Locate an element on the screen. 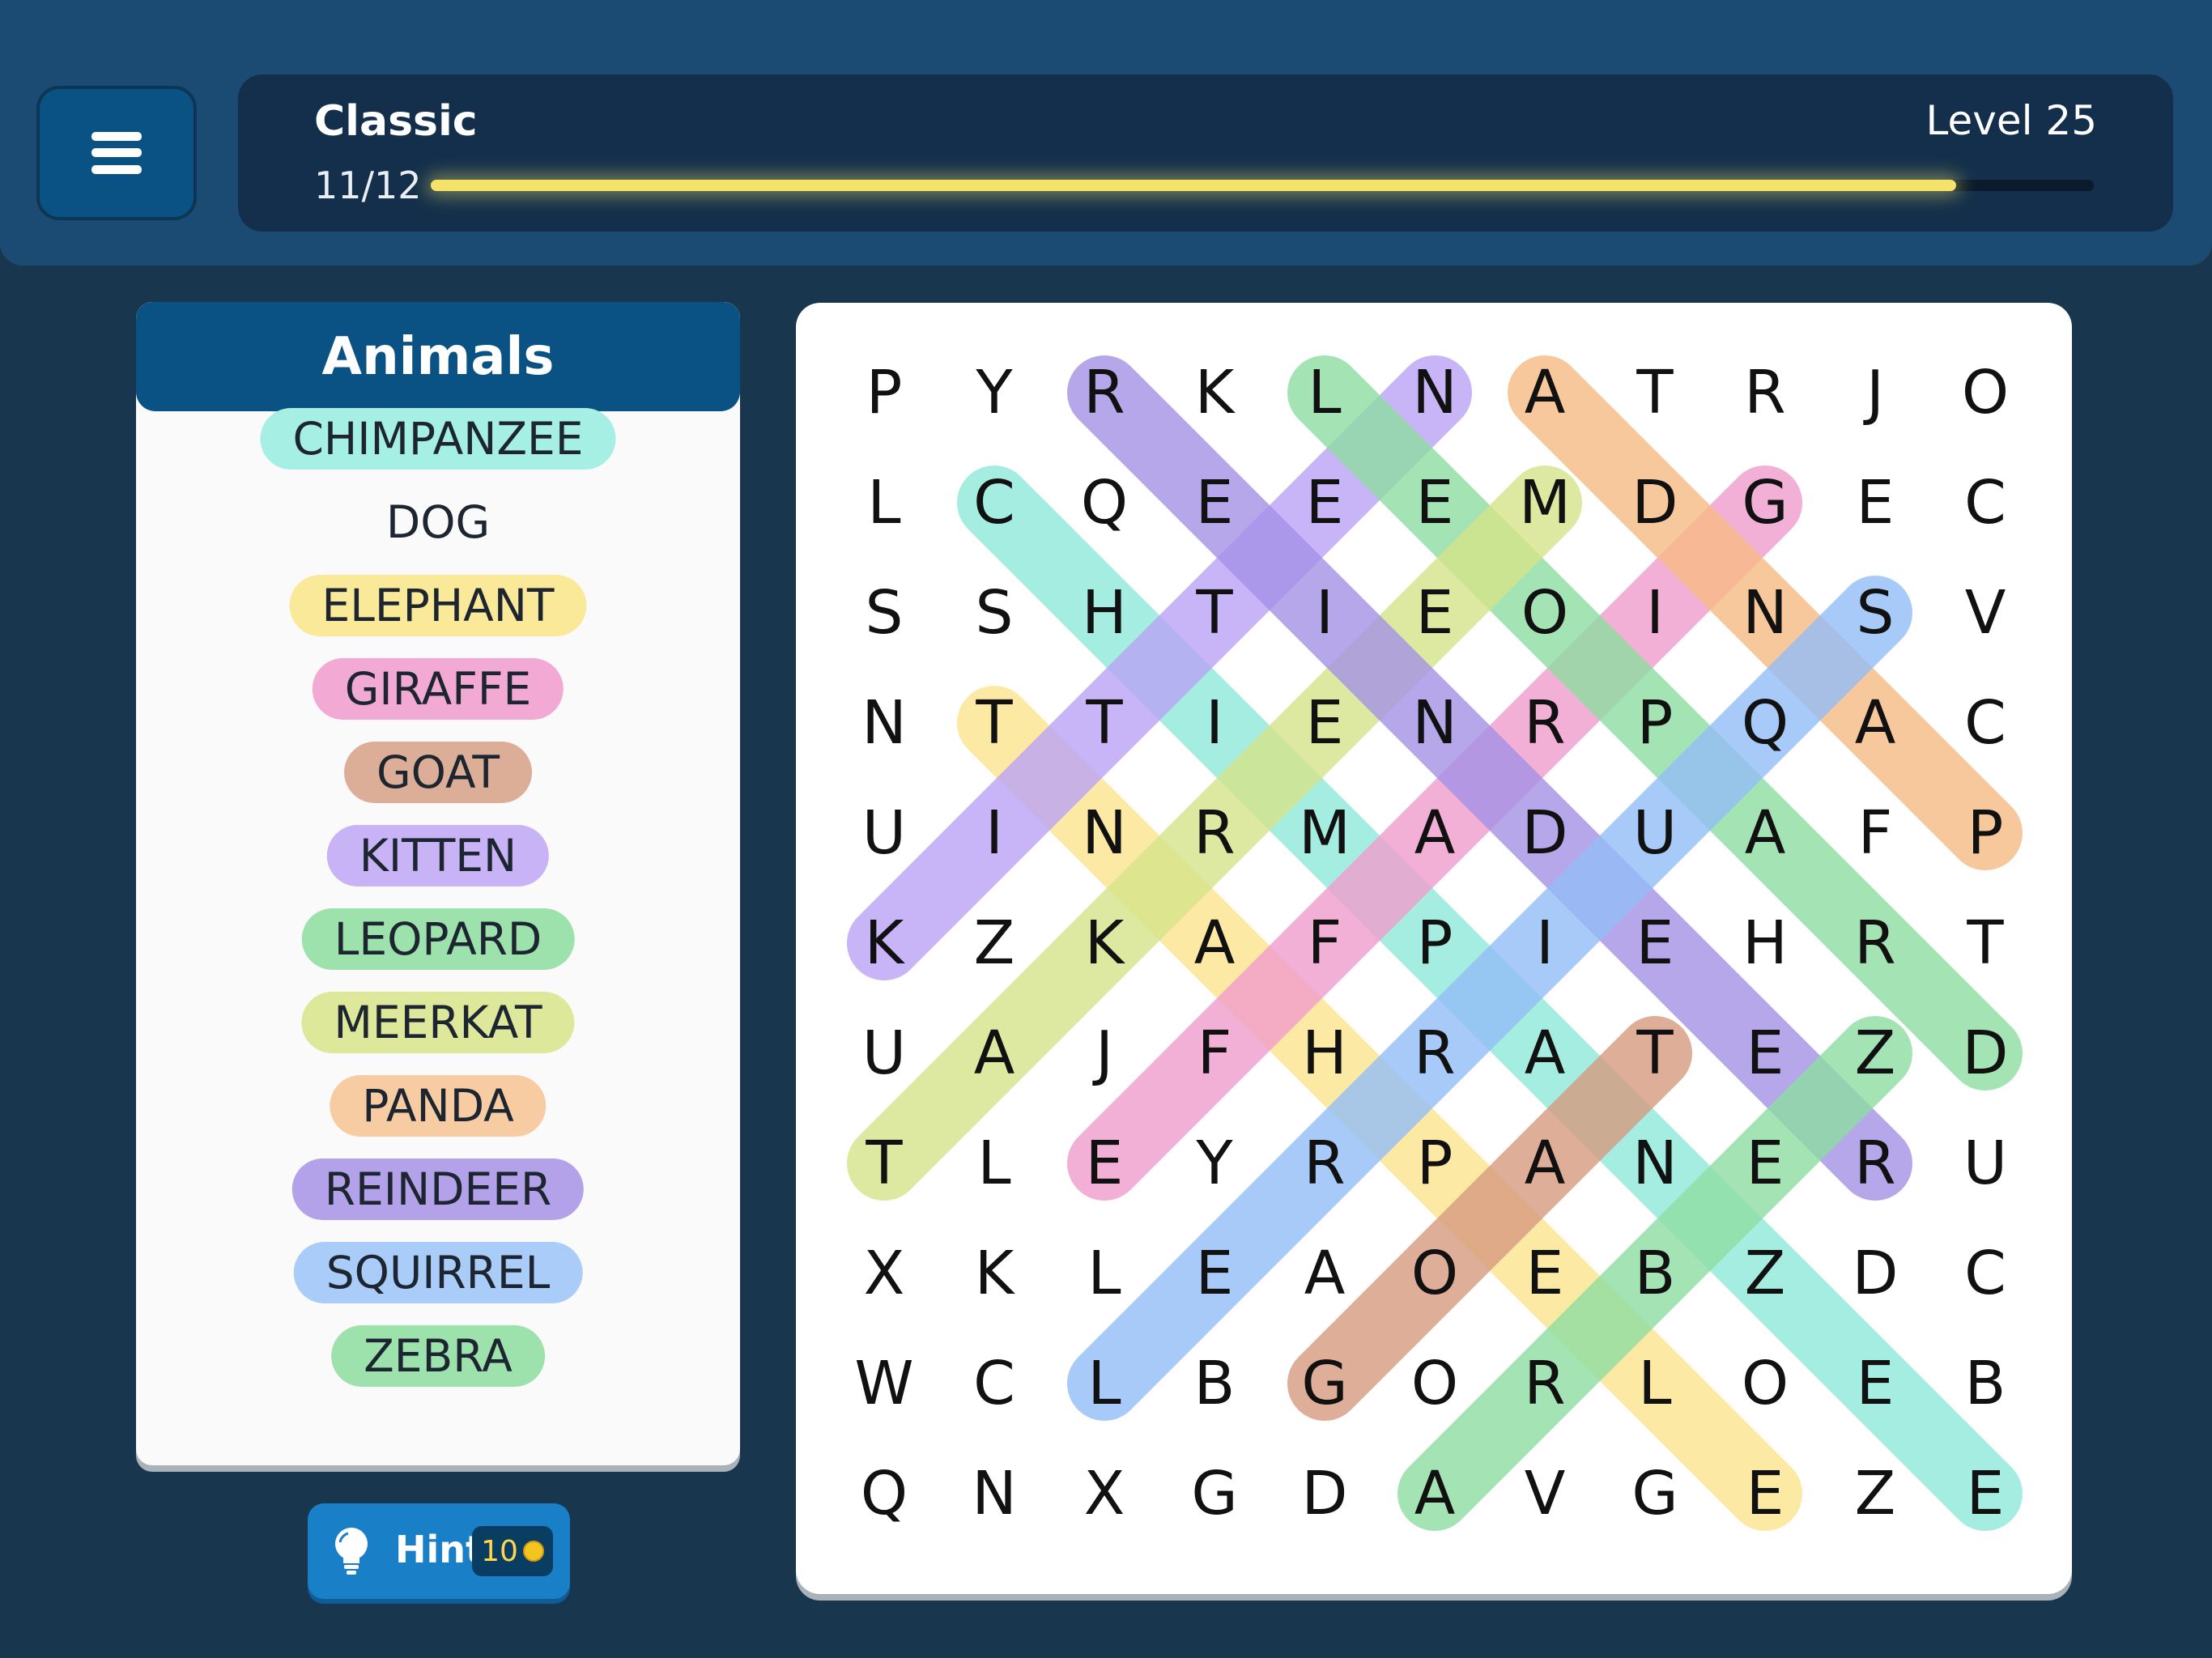 This screenshot has width=2212, height=1658. grid-cell-r0-c1: Y is located at coordinates (995, 392).